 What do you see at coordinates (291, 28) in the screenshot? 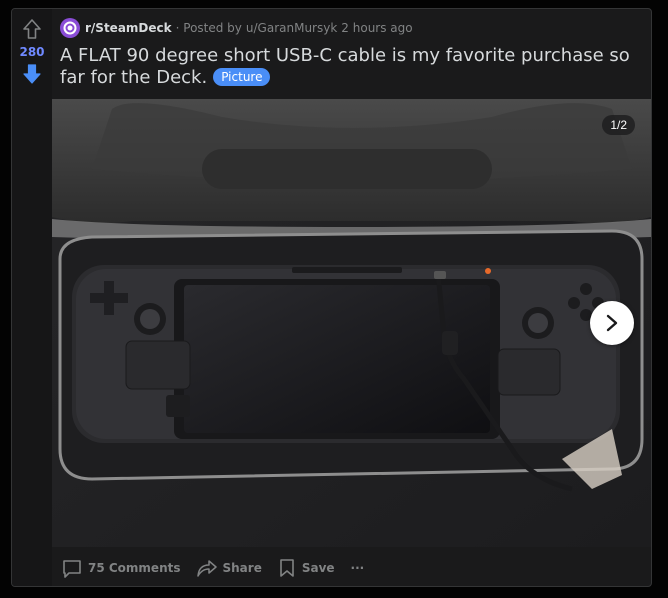
I see `author-link: u/GaranMursyk` at bounding box center [291, 28].